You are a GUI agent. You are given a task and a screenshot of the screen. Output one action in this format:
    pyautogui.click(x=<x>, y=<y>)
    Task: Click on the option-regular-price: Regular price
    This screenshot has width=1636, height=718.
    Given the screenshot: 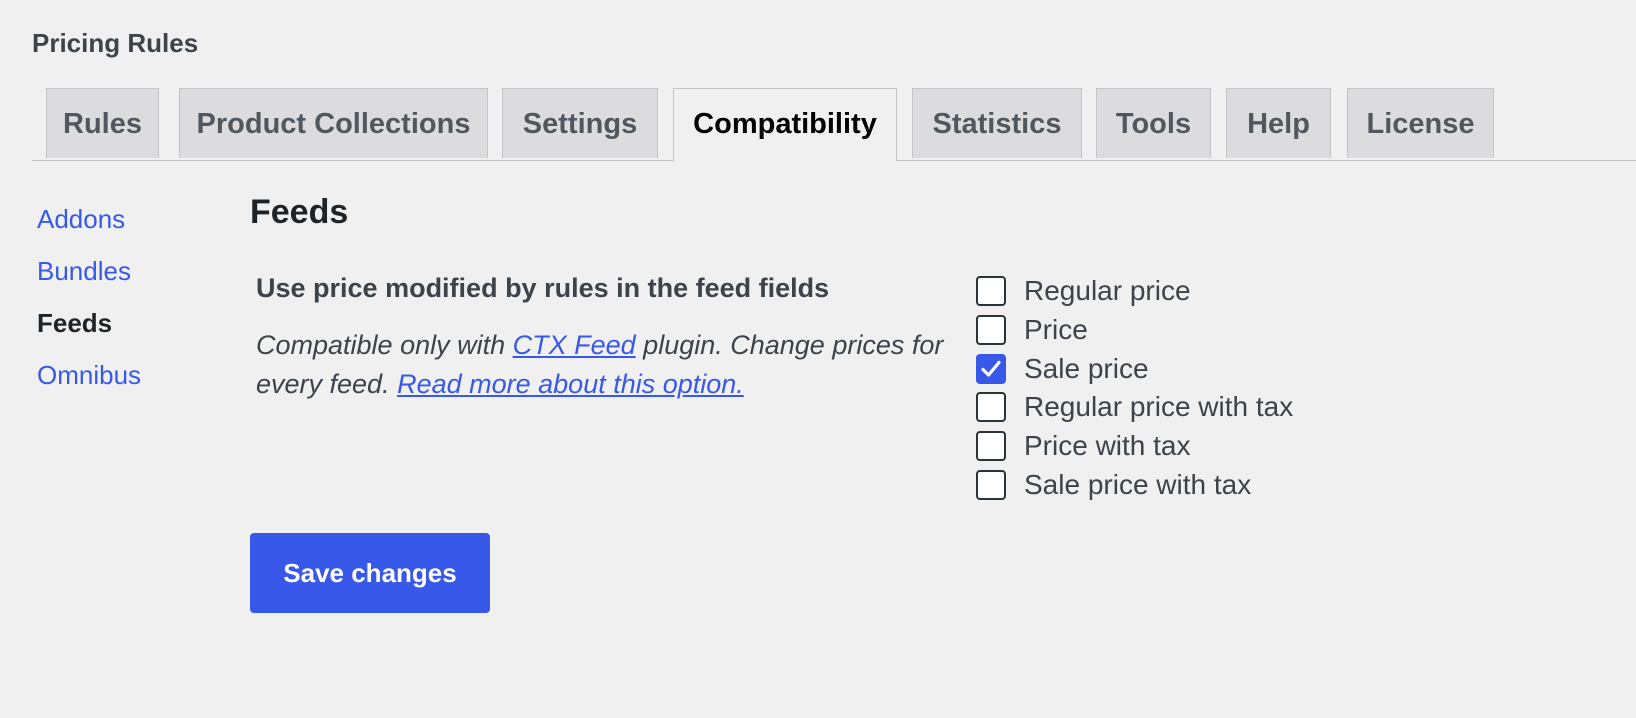 What is the action you would take?
    pyautogui.click(x=1134, y=291)
    